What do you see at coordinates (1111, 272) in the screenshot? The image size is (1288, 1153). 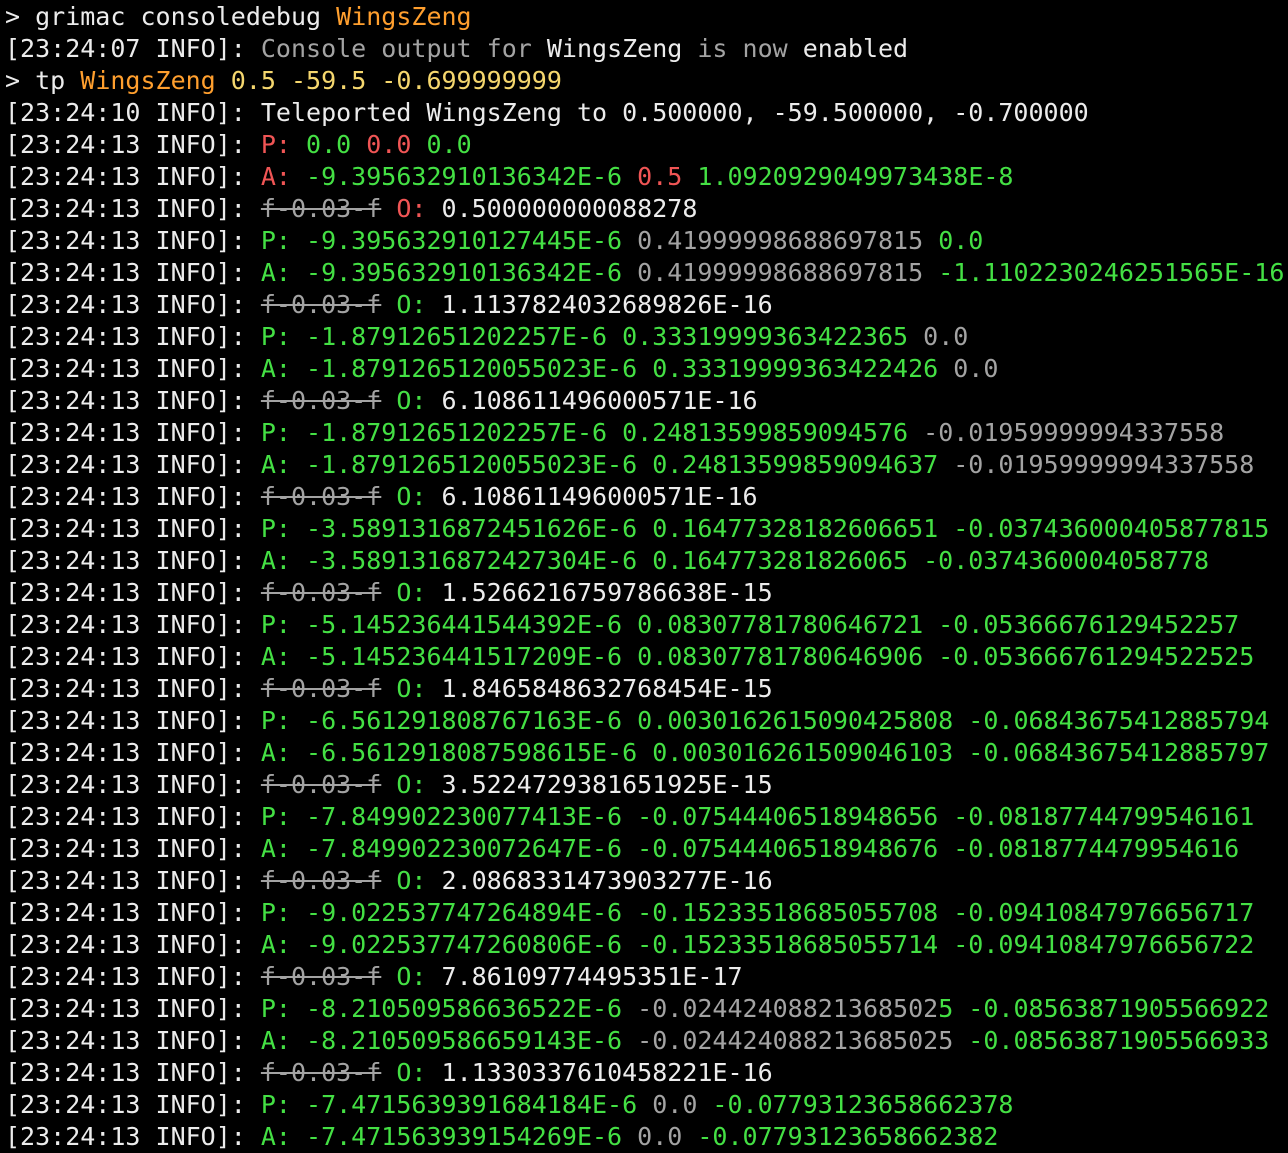 I see `console-text-segment: -1.1102230246251565E-16` at bounding box center [1111, 272].